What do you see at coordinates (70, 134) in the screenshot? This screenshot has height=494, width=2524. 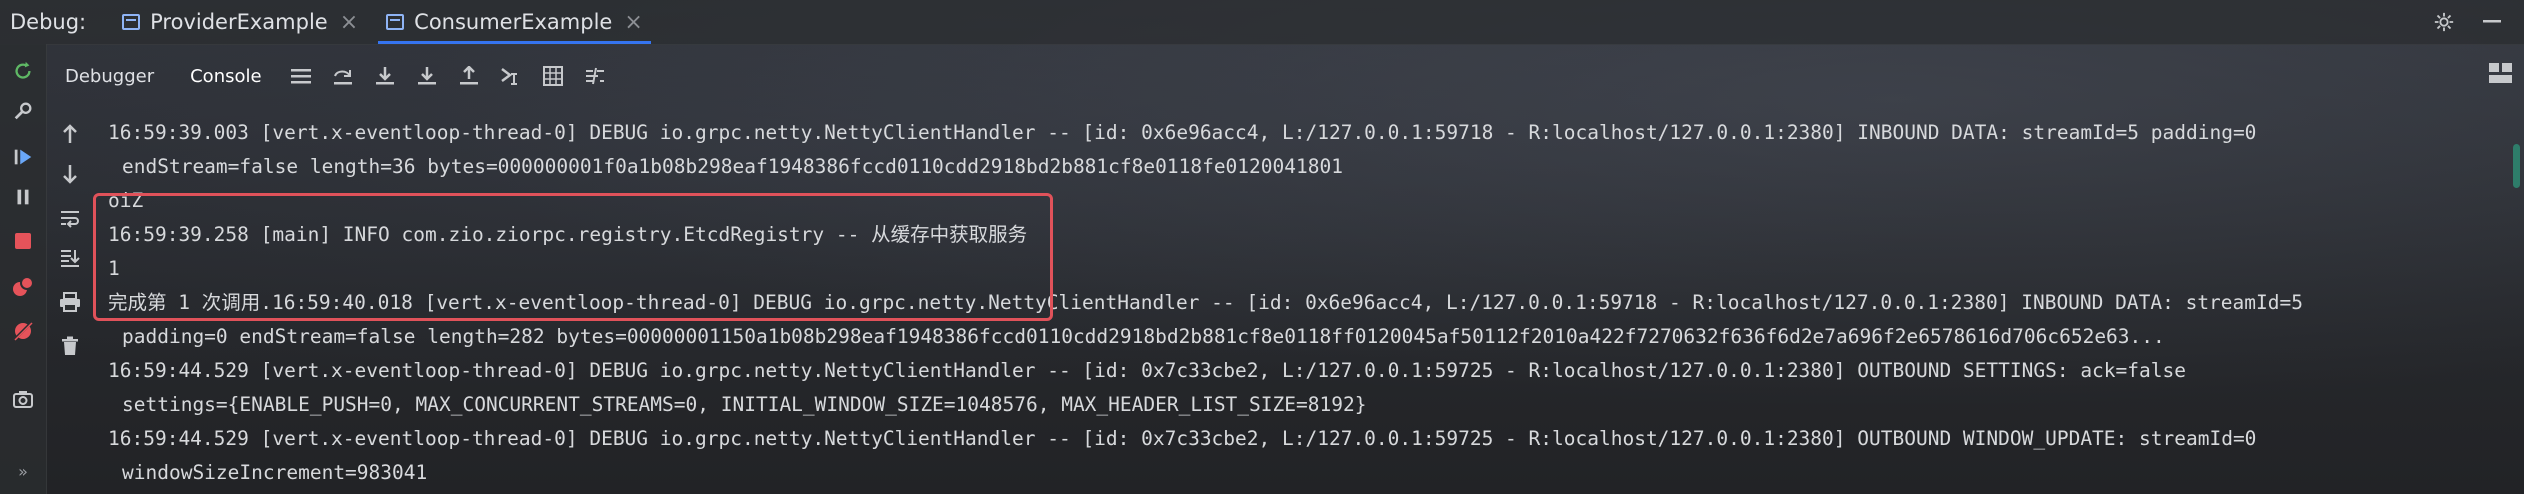 I see `up-arrow-icon` at bounding box center [70, 134].